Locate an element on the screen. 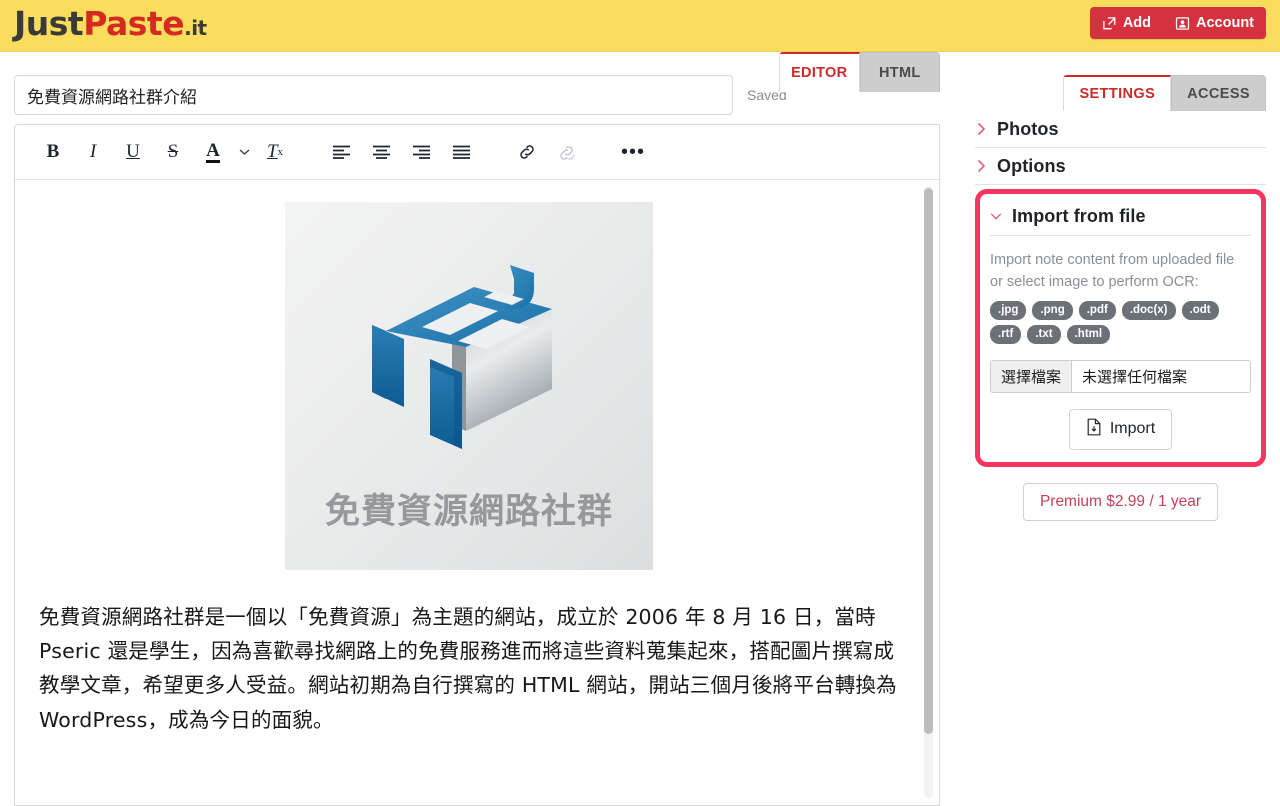 The height and width of the screenshot is (806, 1280). extension-badge: .png is located at coordinates (1052, 310).